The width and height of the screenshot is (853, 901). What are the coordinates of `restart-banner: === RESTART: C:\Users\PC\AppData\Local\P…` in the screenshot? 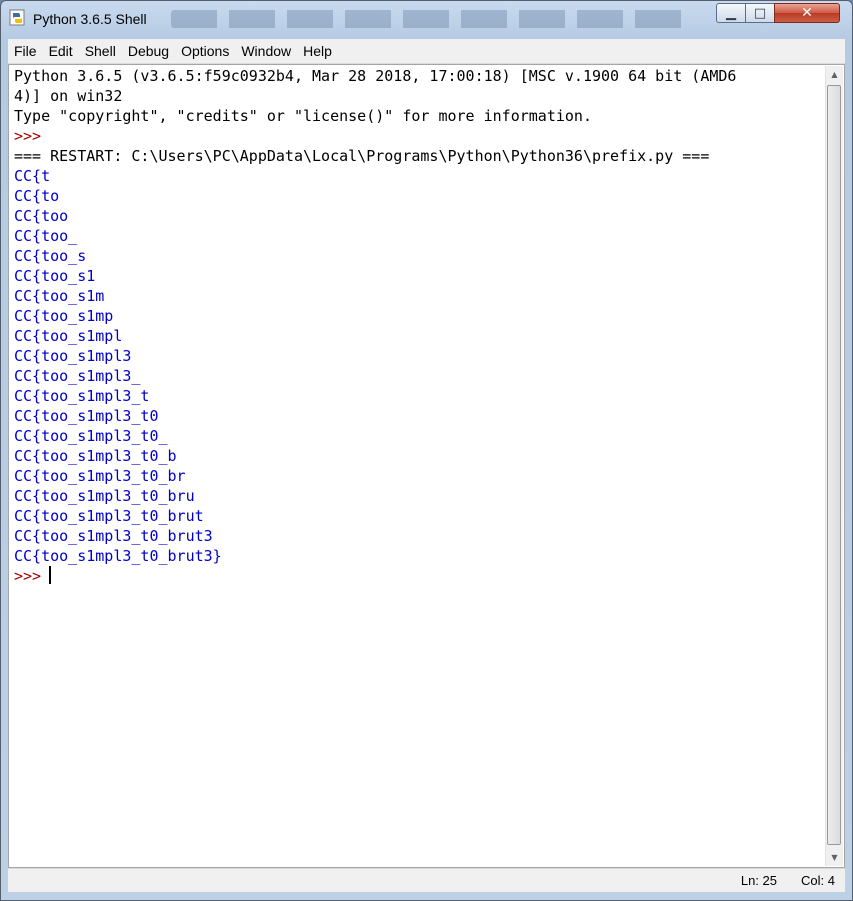 It's located at (362, 156).